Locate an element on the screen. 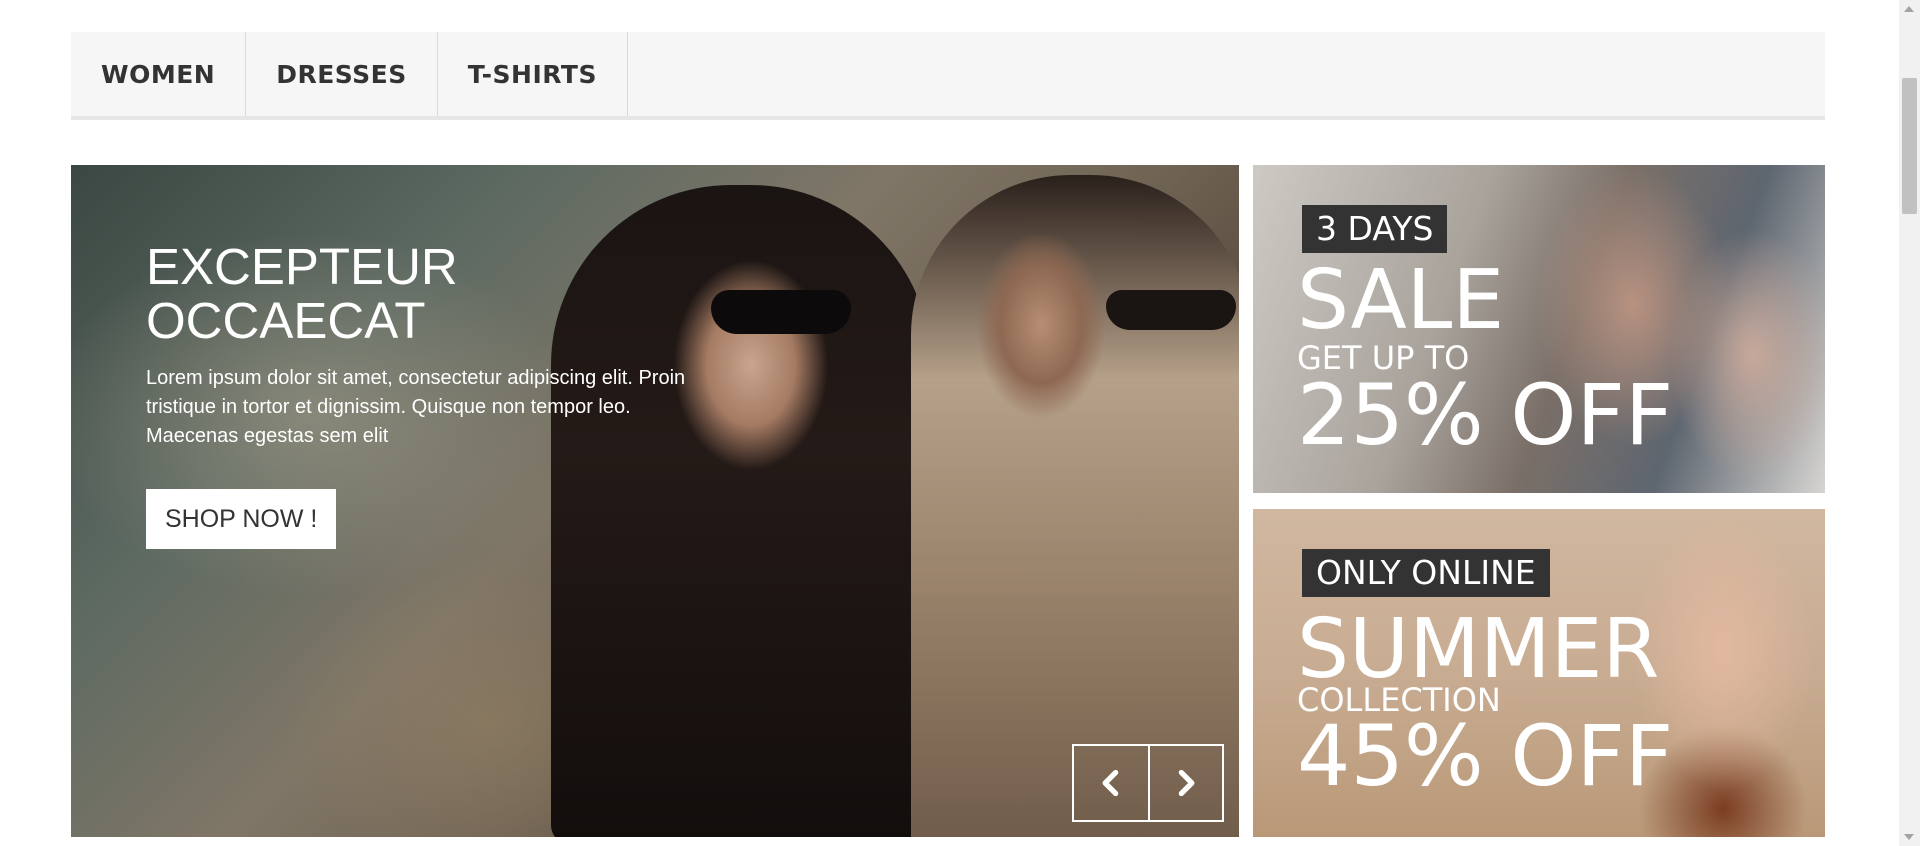 Image resolution: width=1920 pixels, height=846 pixels. sale-banner: 3 DAYS SALE GET UP TO 25% OFF is located at coordinates (1539, 329).